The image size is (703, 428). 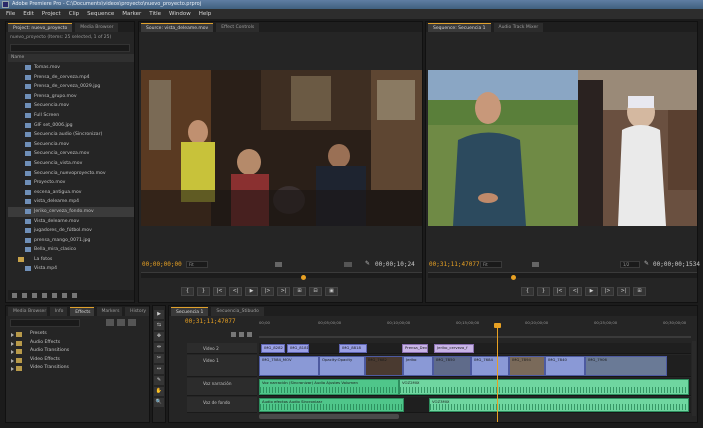 What do you see at coordinates (64, 295) in the screenshot?
I see `new-item-icon` at bounding box center [64, 295].